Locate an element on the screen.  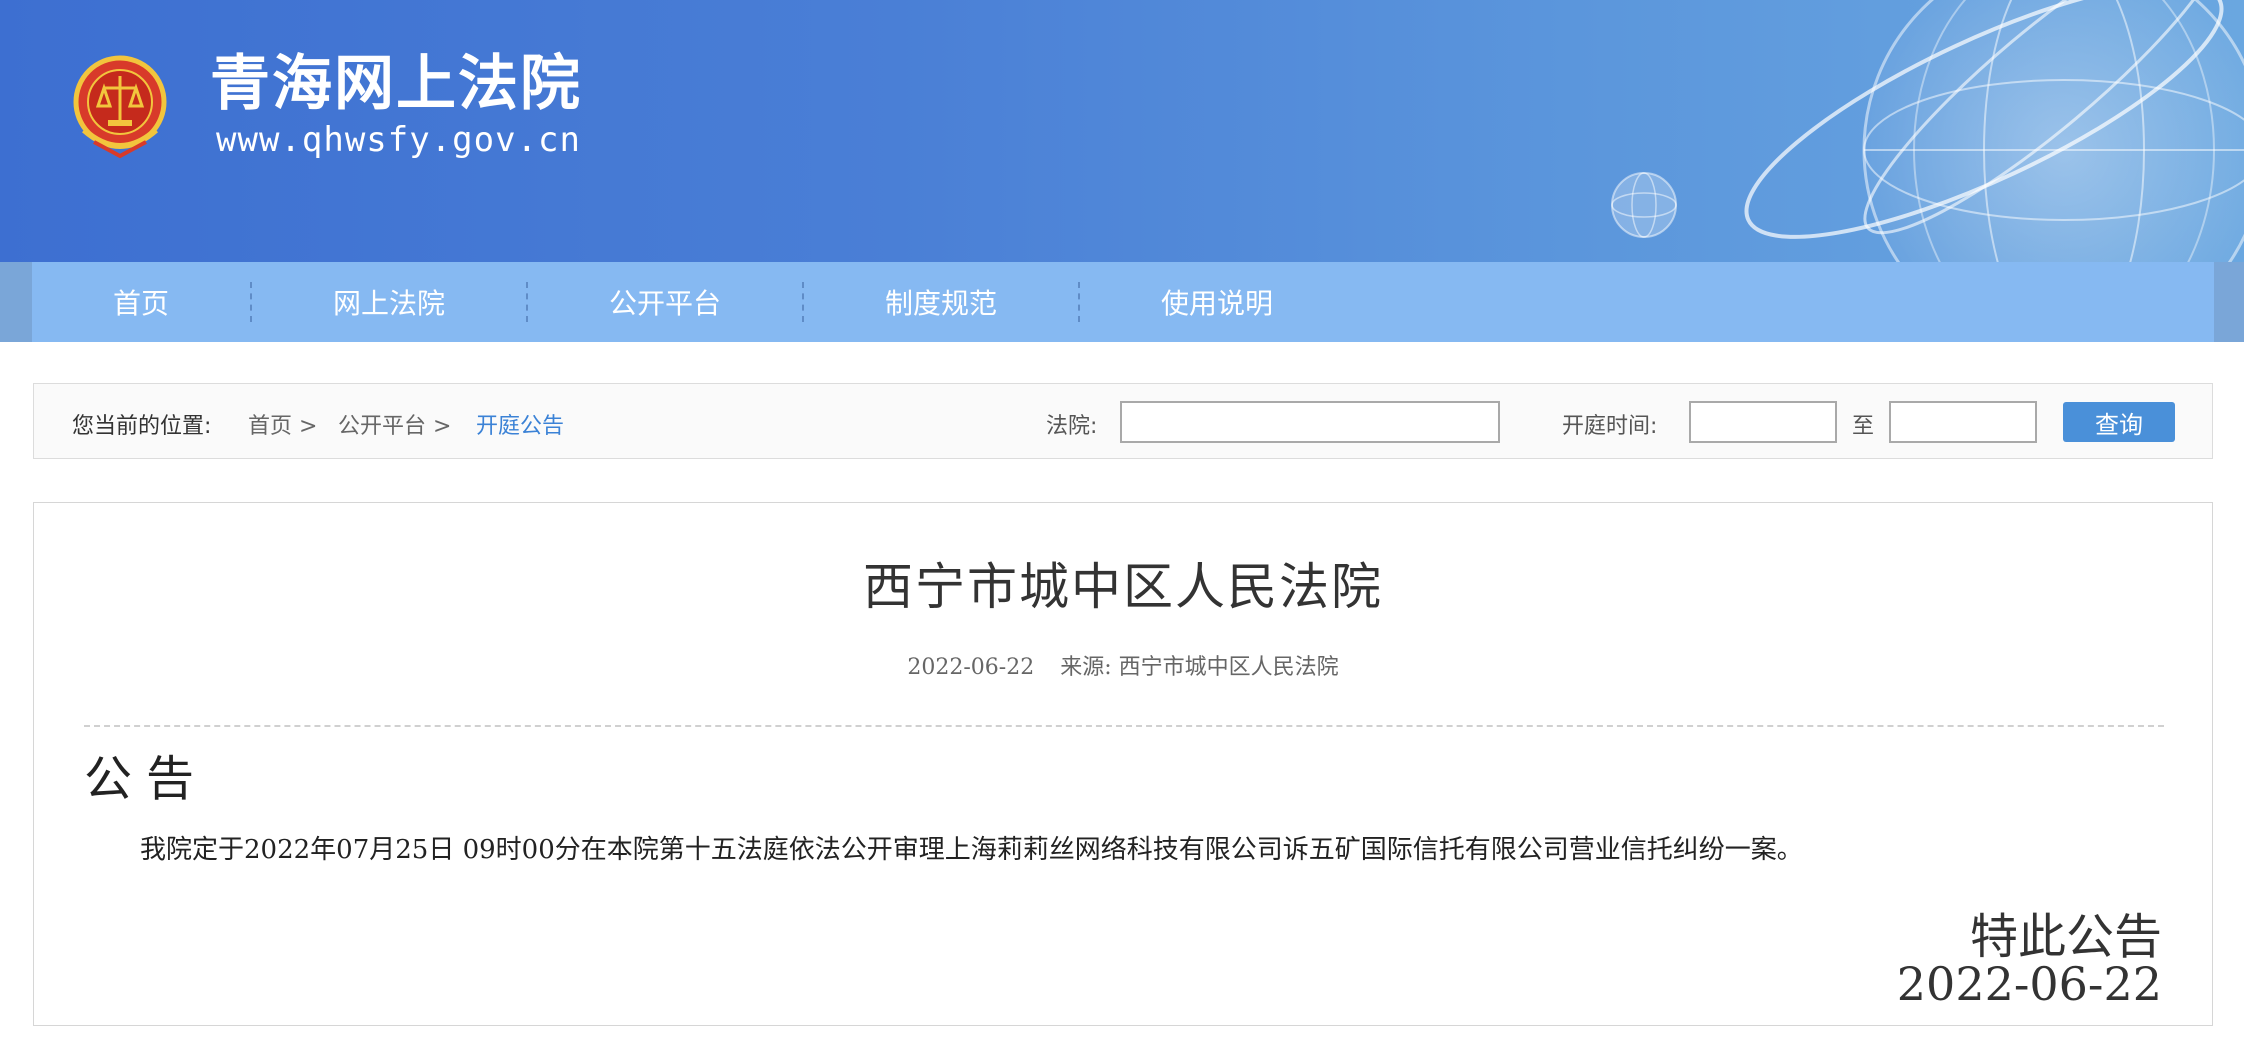
breadcrumb-platform-link: 公开平台 > is located at coordinates (394, 424).